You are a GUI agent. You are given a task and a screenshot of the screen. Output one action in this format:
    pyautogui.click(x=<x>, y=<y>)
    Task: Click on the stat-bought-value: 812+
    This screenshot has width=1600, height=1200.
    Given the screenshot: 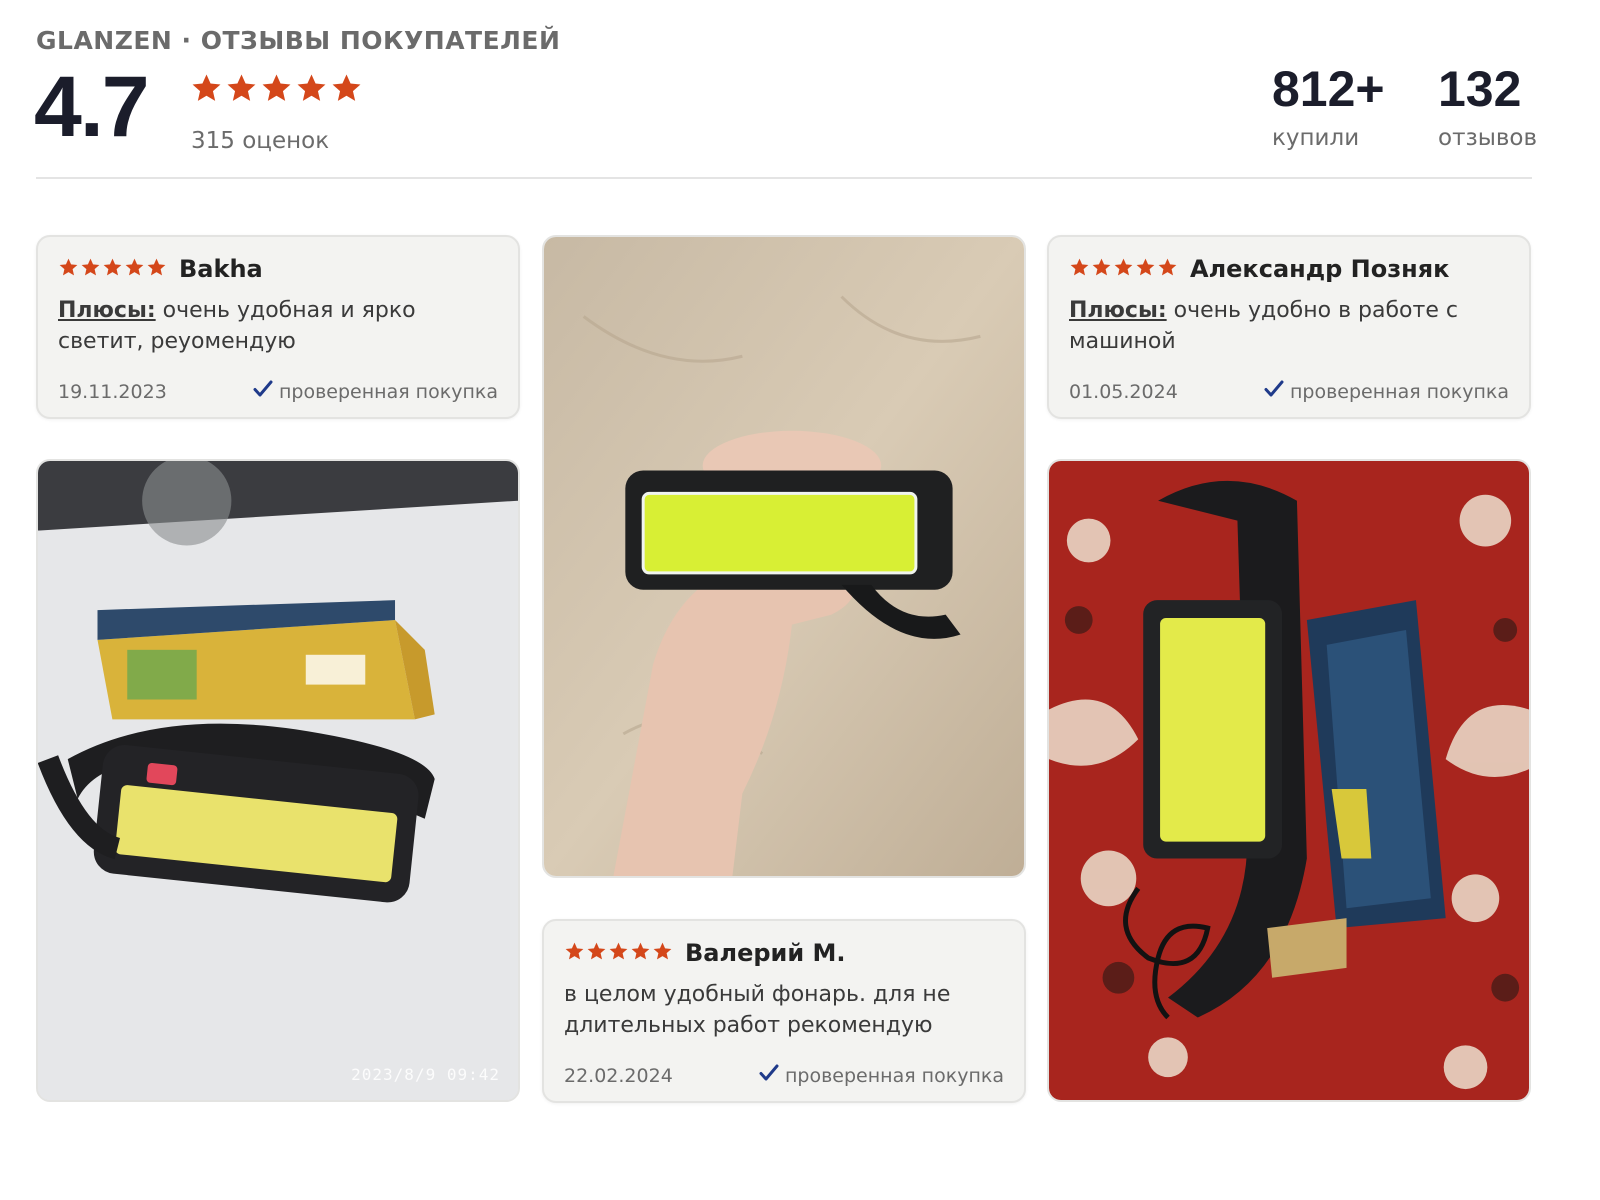 What is the action you would take?
    pyautogui.click(x=1328, y=89)
    